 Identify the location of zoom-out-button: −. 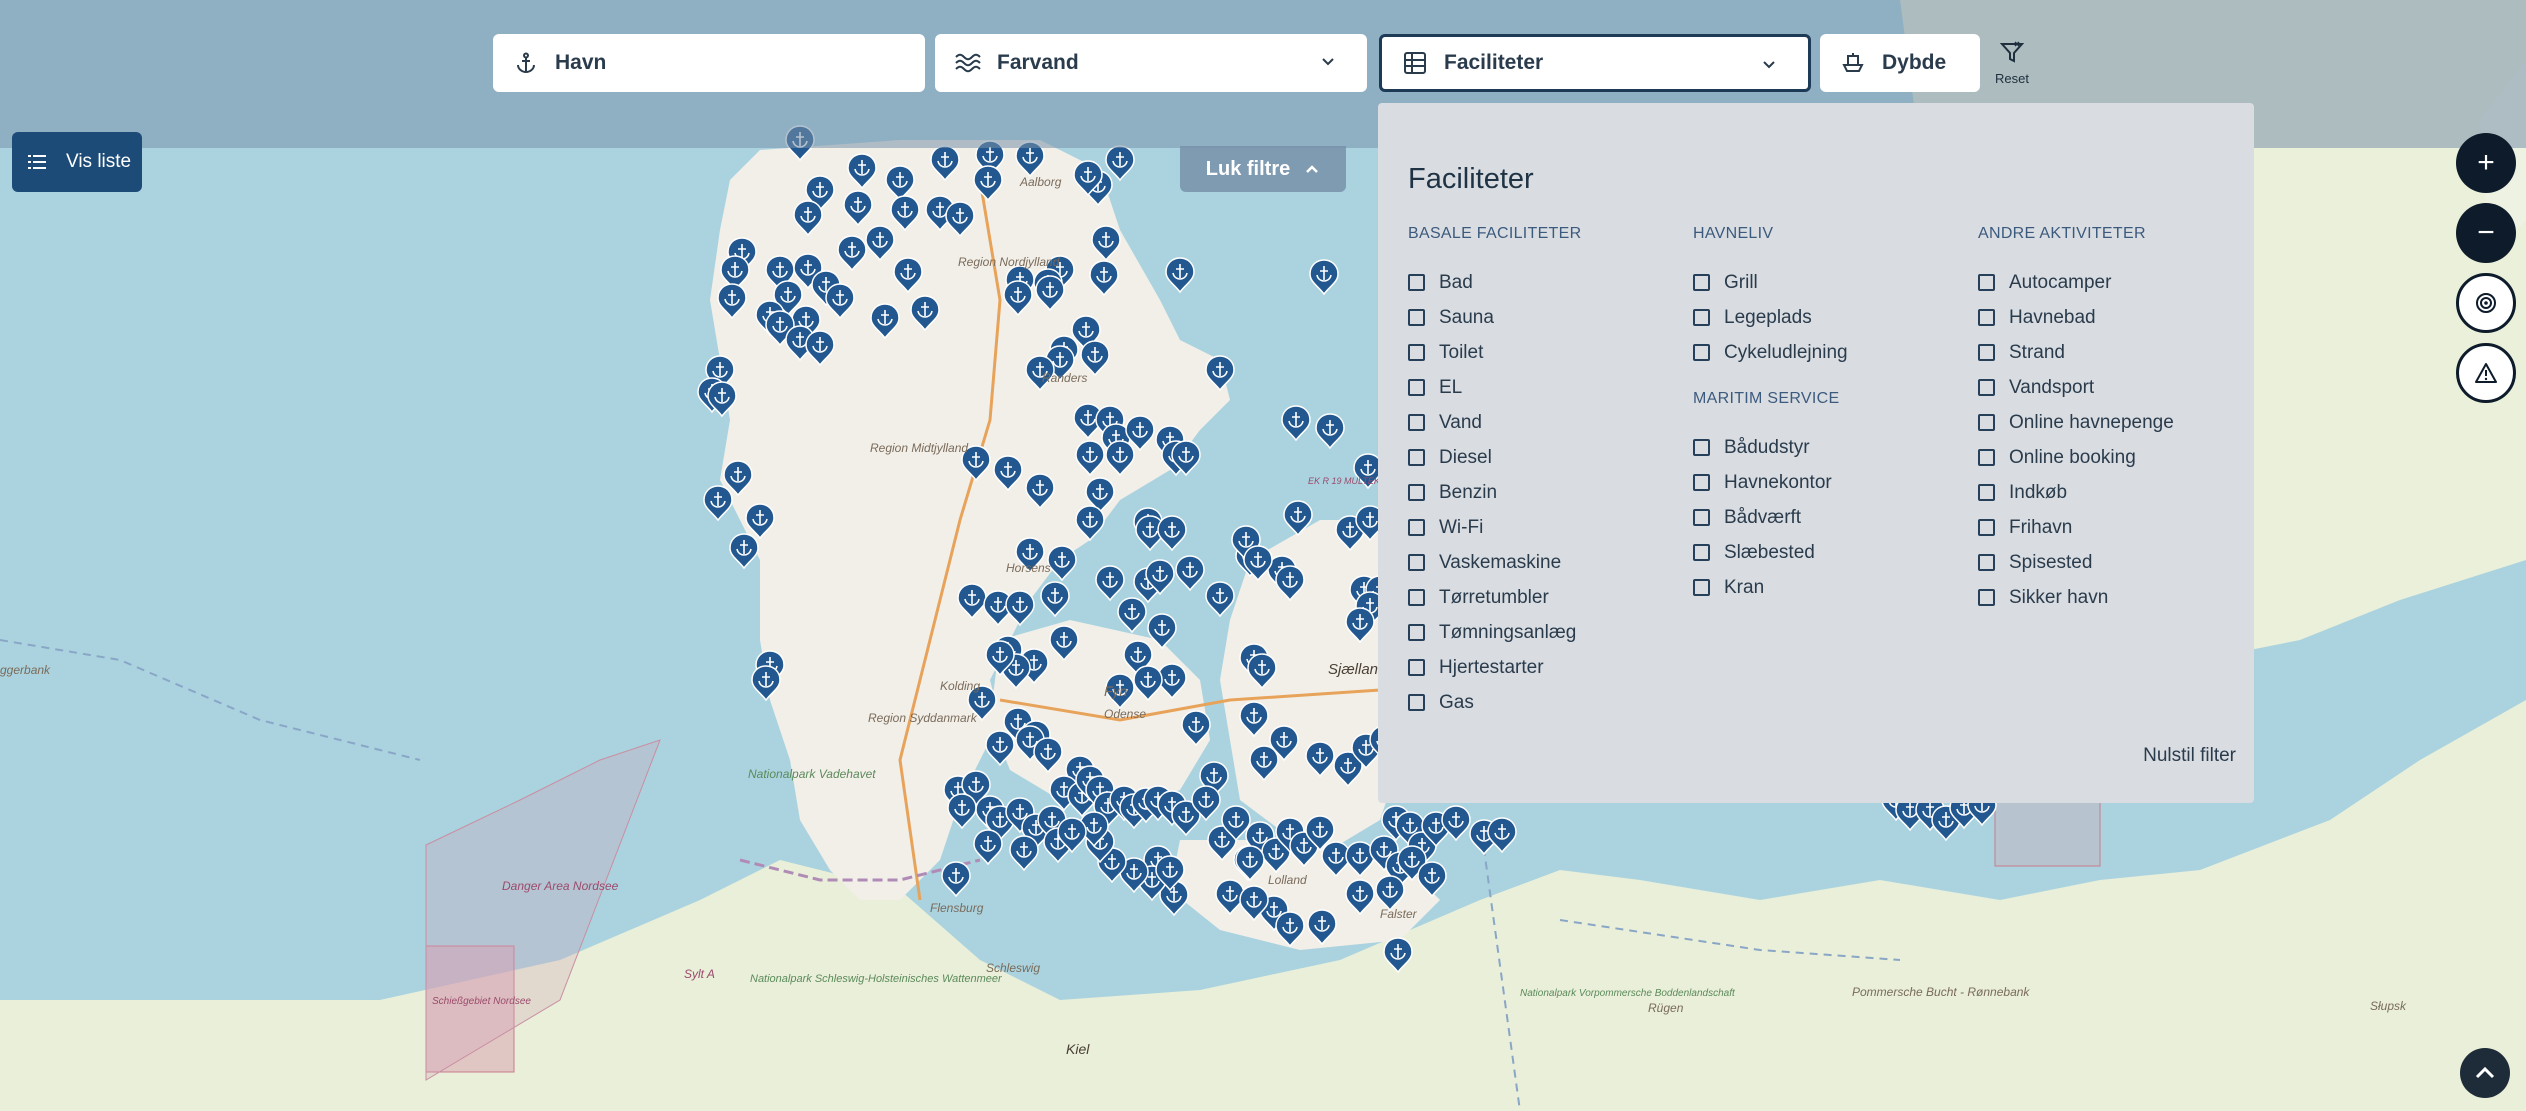
(2486, 233).